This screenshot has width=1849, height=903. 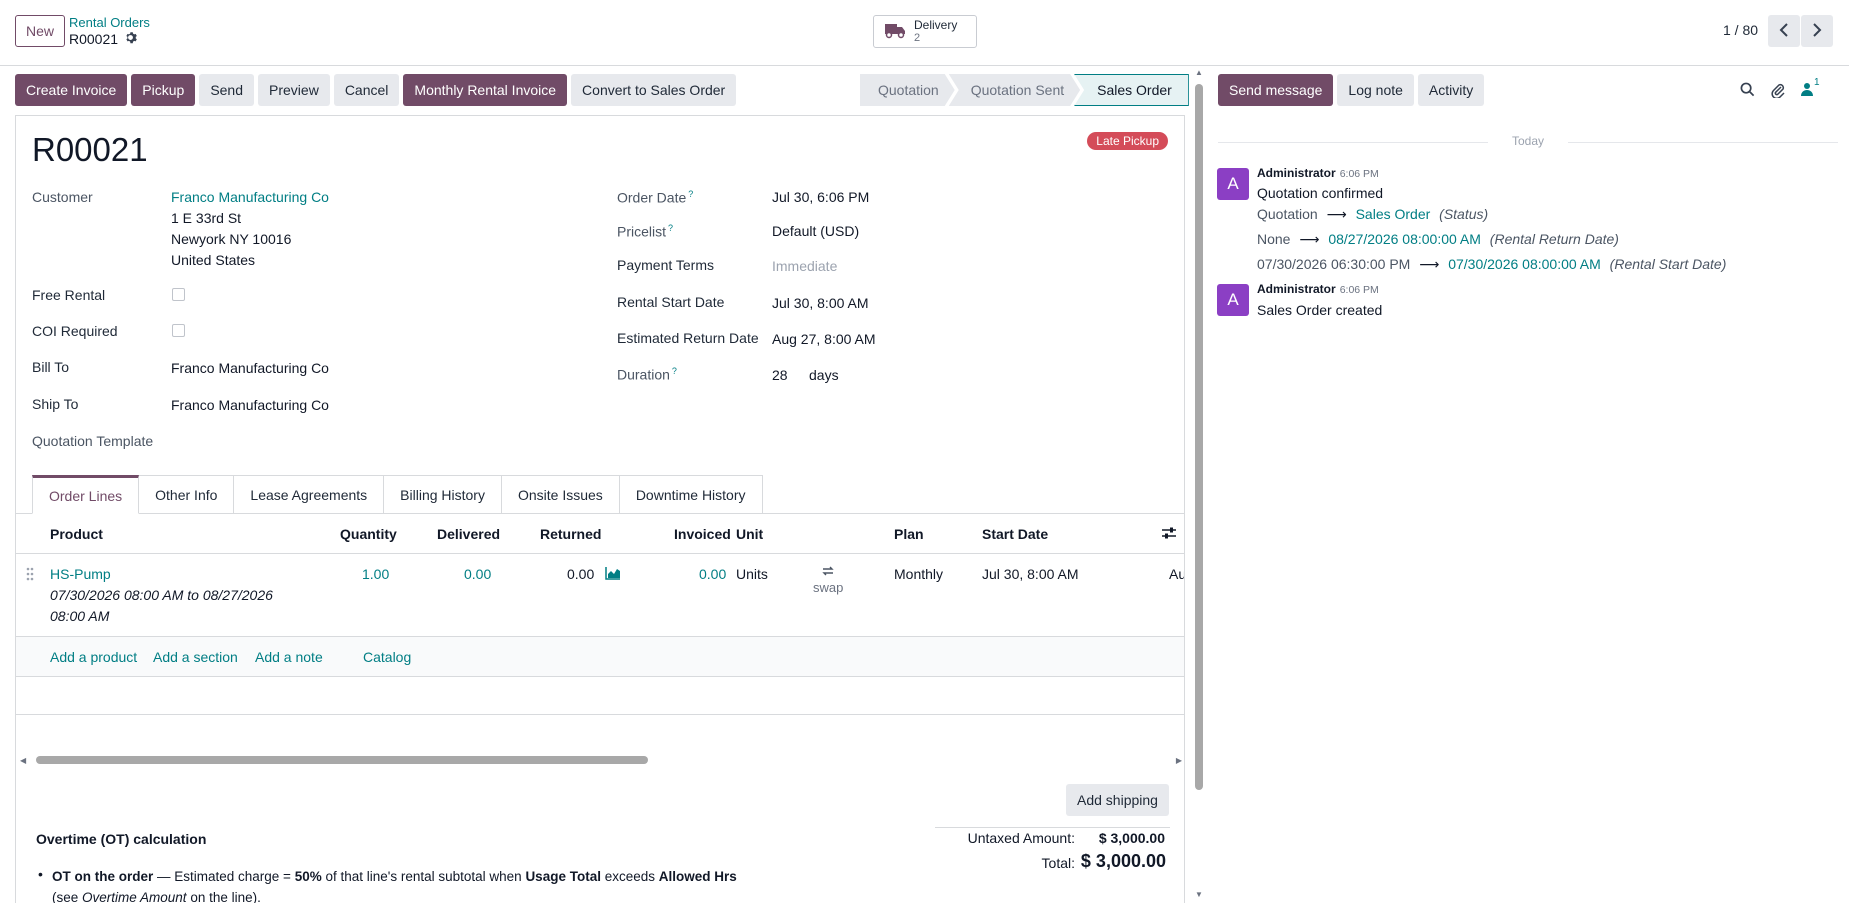 I want to click on add-section-link: Add a section, so click(x=195, y=657).